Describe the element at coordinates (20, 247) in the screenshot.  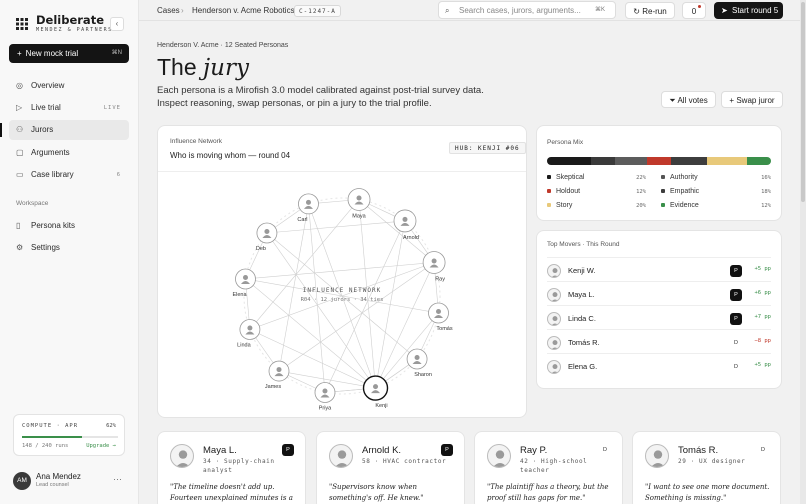
I see `gear-icon: ⚙` at that location.